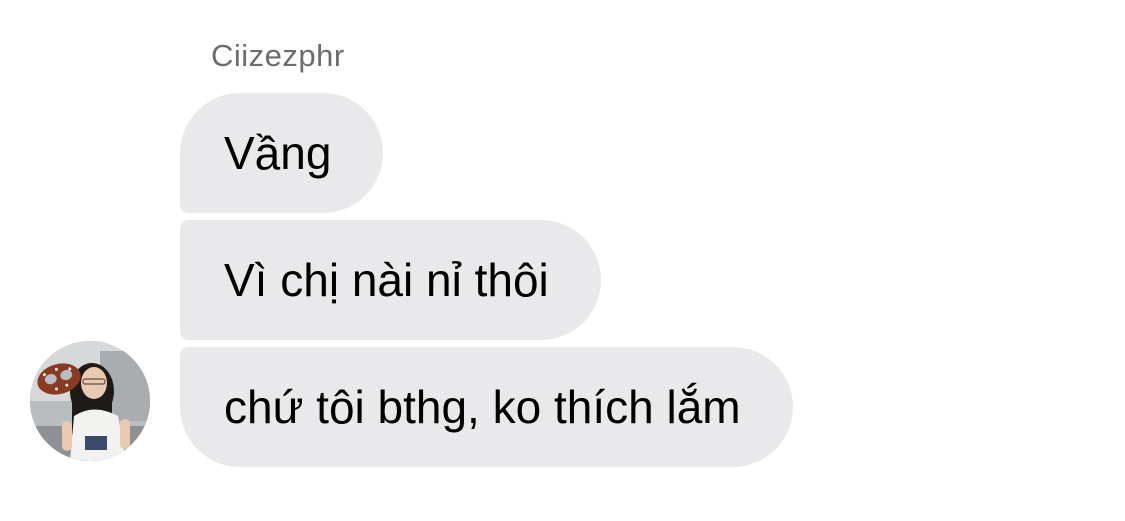  I want to click on avatar, so click(90, 401).